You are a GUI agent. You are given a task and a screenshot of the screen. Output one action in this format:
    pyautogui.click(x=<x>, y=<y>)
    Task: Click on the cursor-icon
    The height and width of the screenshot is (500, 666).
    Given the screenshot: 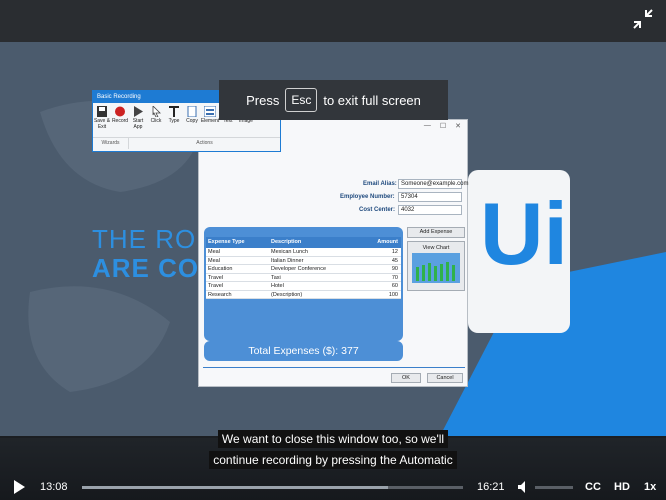 What is the action you would take?
    pyautogui.click(x=156, y=111)
    